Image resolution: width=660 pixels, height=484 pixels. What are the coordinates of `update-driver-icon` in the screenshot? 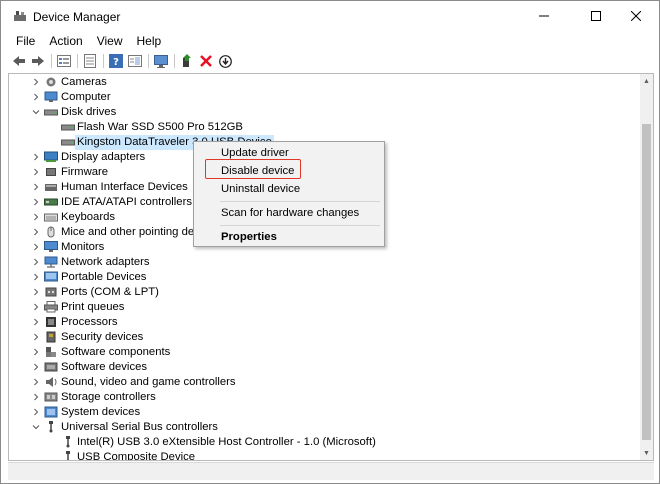 It's located at (187, 61).